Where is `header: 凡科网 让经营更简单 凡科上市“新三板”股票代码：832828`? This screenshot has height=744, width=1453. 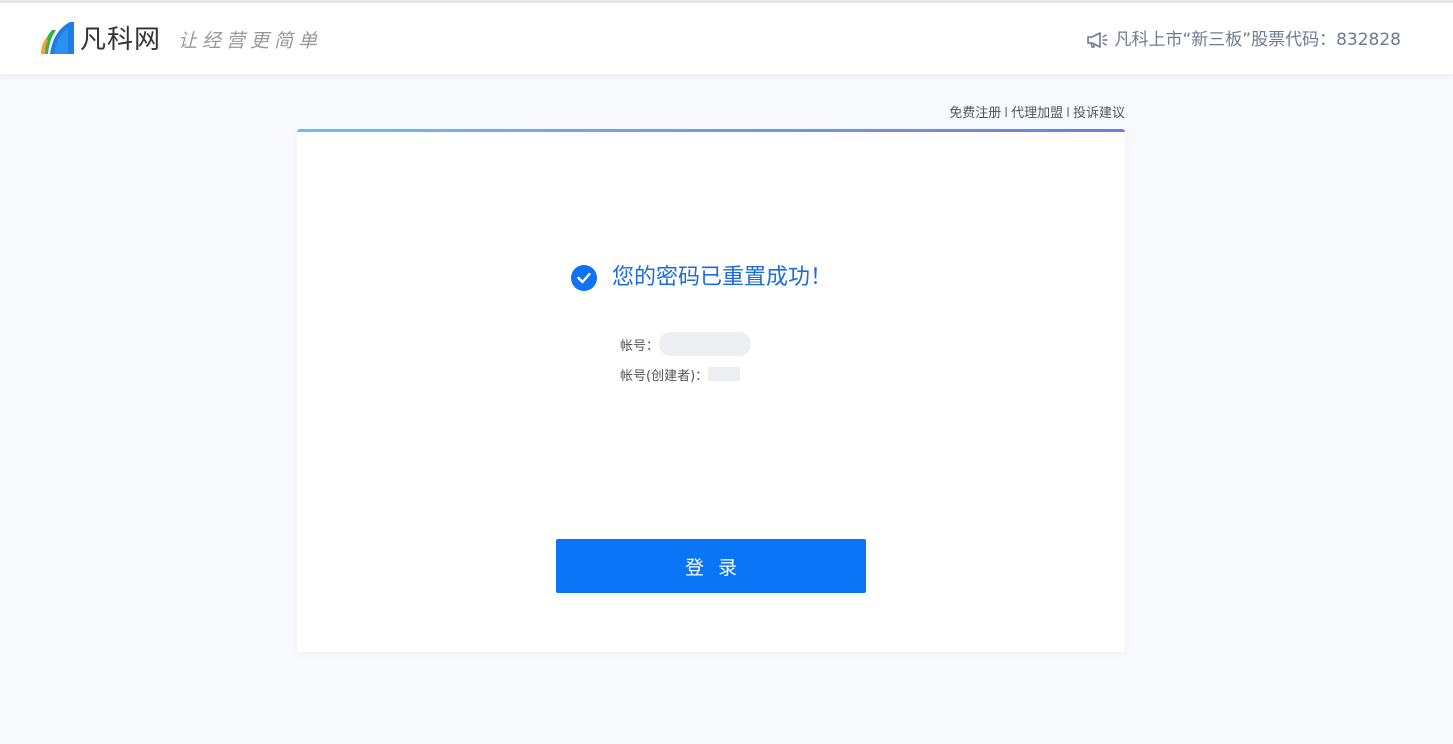 header: 凡科网 让经营更简单 凡科上市“新三板”股票代码：832828 is located at coordinates (726, 37).